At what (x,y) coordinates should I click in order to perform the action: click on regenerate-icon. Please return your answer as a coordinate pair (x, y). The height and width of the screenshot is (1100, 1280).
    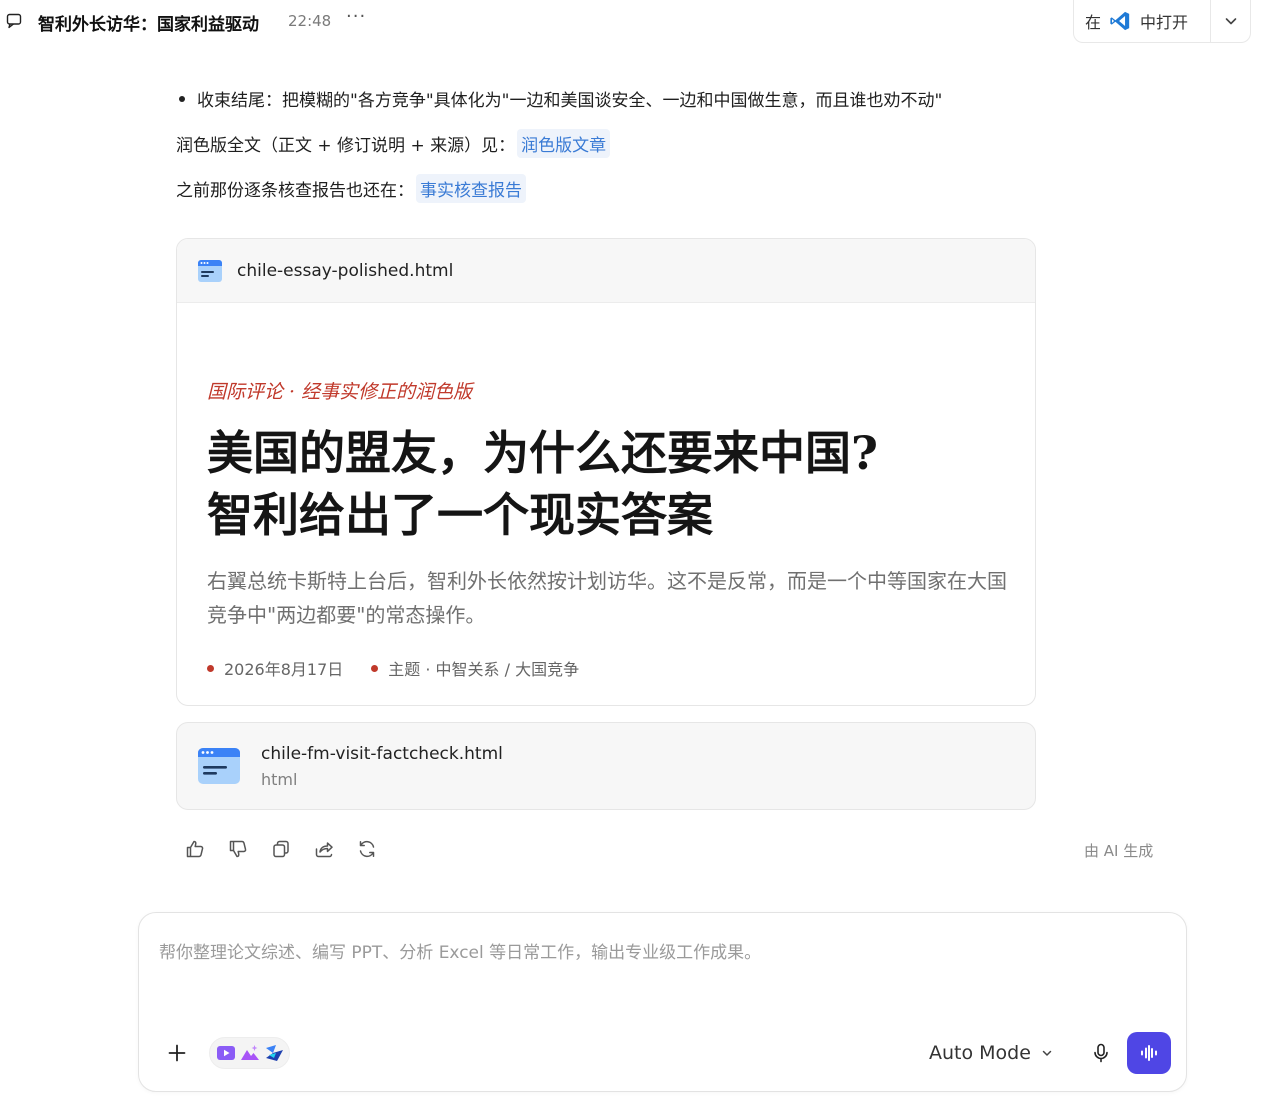
    Looking at the image, I should click on (367, 849).